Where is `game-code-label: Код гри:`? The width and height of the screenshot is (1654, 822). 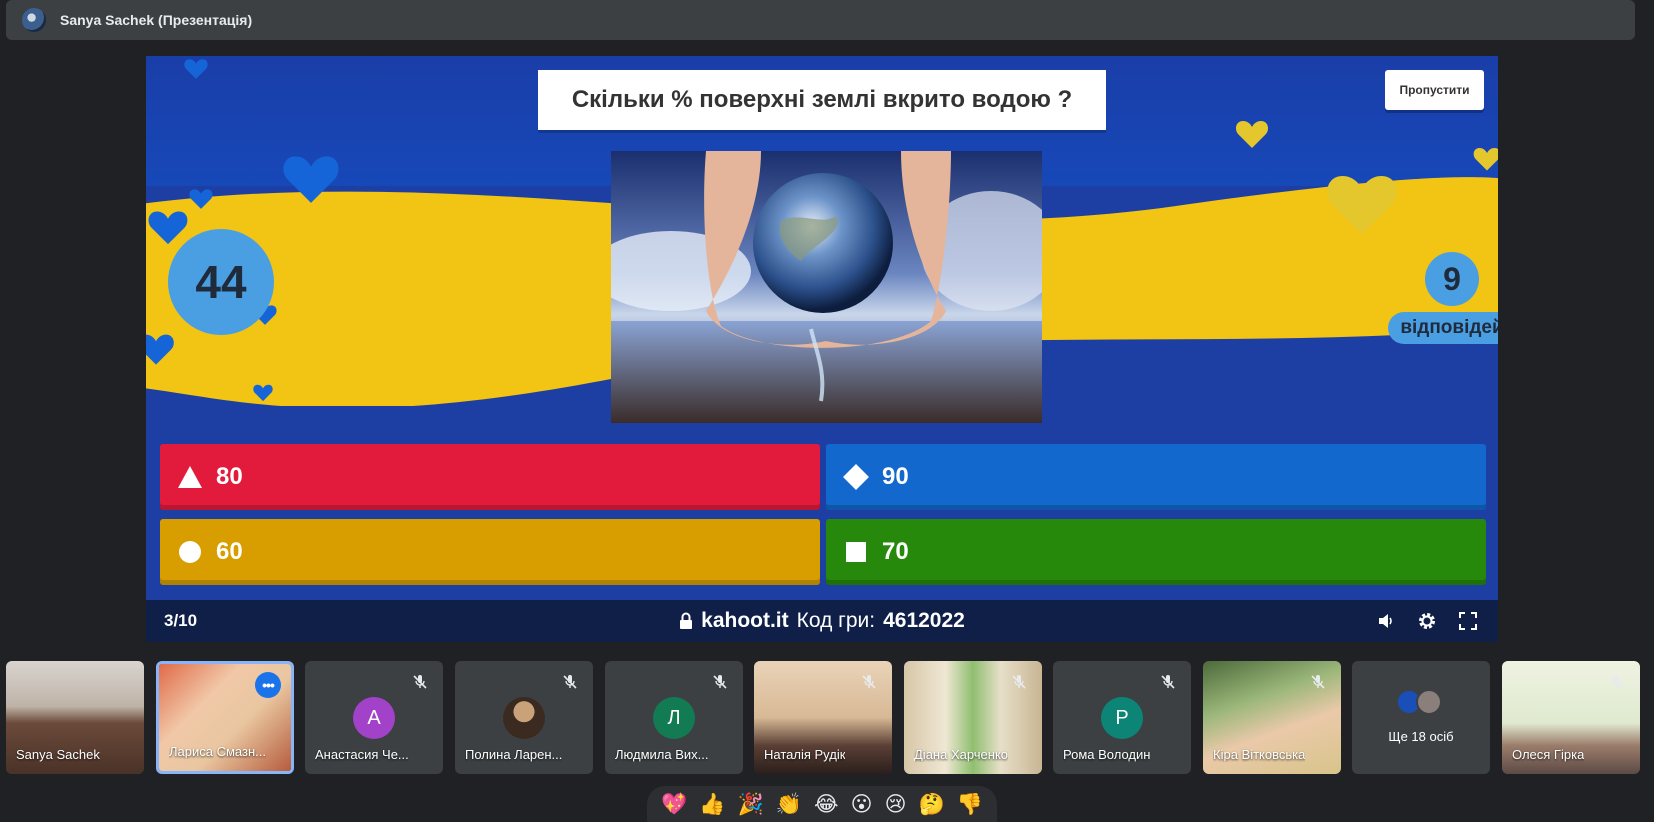 game-code-label: Код гри: is located at coordinates (836, 620).